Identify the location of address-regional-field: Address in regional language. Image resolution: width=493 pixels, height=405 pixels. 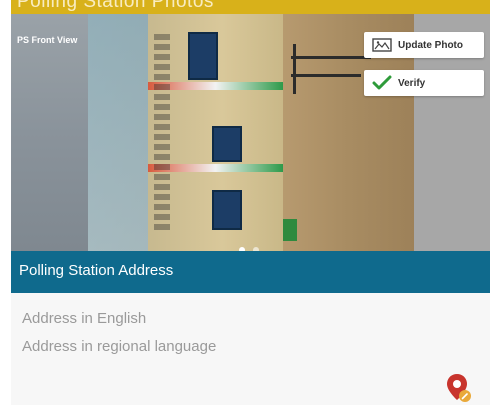
(119, 346).